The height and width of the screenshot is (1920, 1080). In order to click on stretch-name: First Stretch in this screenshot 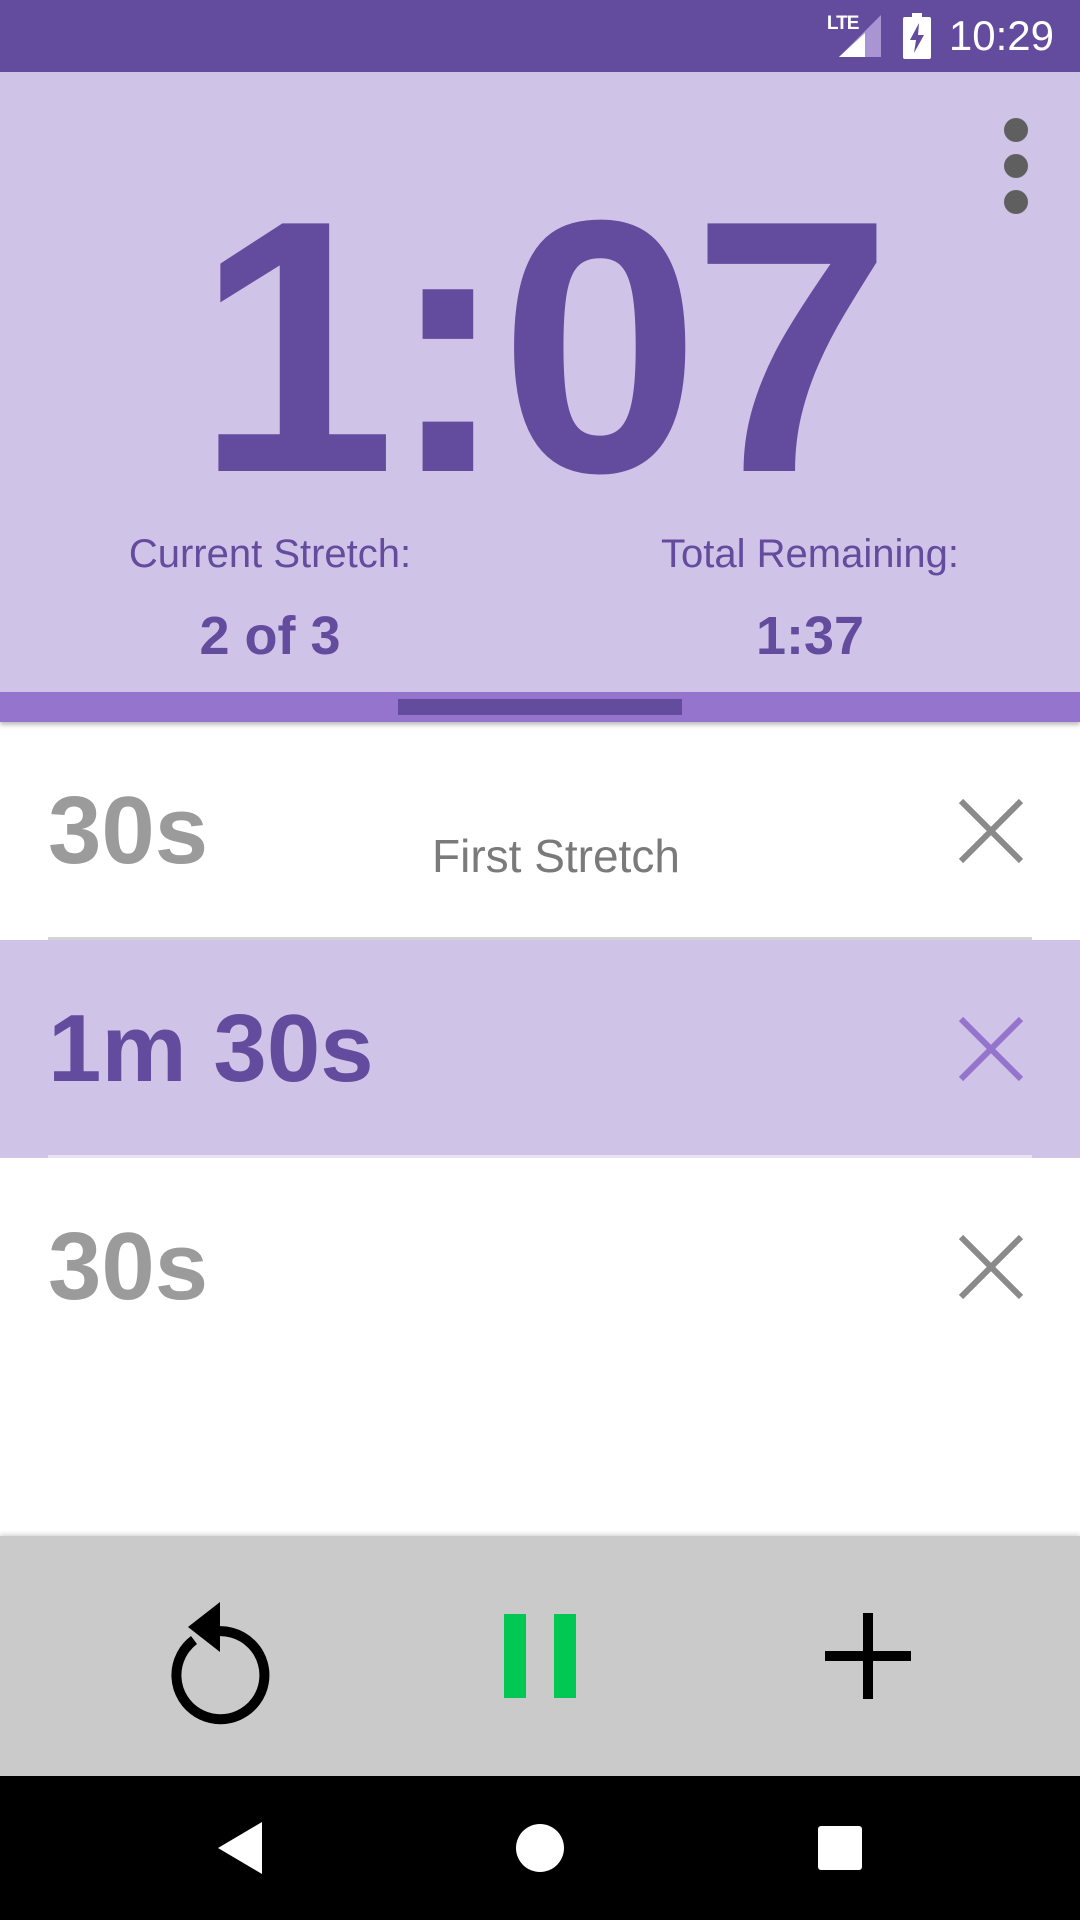, I will do `click(556, 856)`.